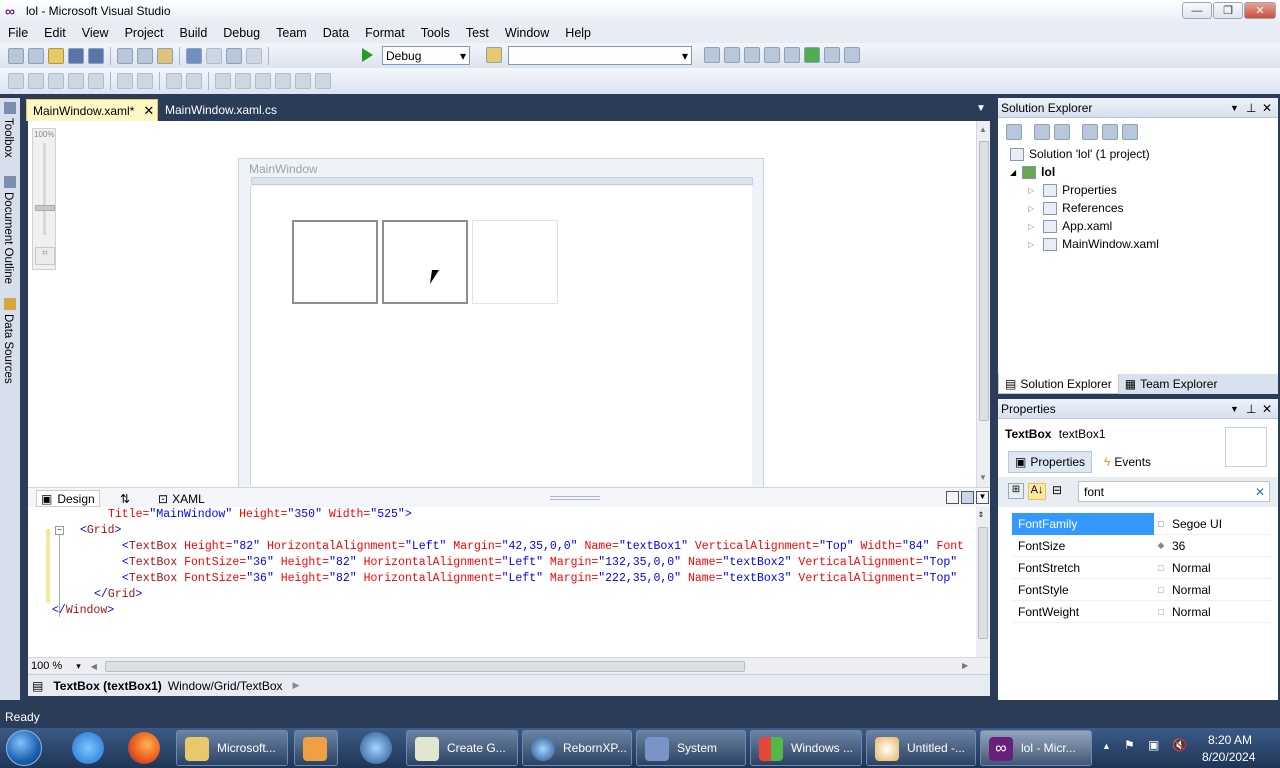 The width and height of the screenshot is (1280, 768). What do you see at coordinates (96, 55) in the screenshot?
I see `save-all-icon` at bounding box center [96, 55].